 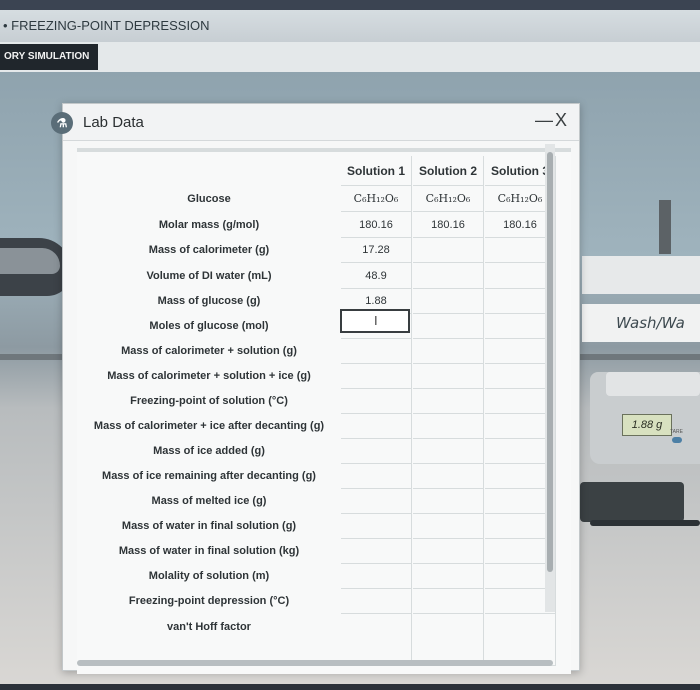 What do you see at coordinates (113, 122) in the screenshot?
I see `window-title: Lab Data` at bounding box center [113, 122].